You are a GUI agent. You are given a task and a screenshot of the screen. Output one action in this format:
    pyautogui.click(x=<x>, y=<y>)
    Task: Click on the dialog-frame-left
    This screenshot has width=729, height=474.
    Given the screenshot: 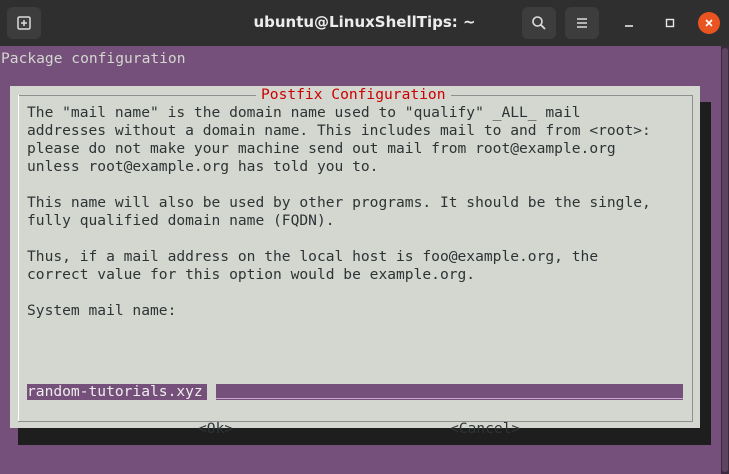 What is the action you would take?
    pyautogui.click(x=18, y=258)
    